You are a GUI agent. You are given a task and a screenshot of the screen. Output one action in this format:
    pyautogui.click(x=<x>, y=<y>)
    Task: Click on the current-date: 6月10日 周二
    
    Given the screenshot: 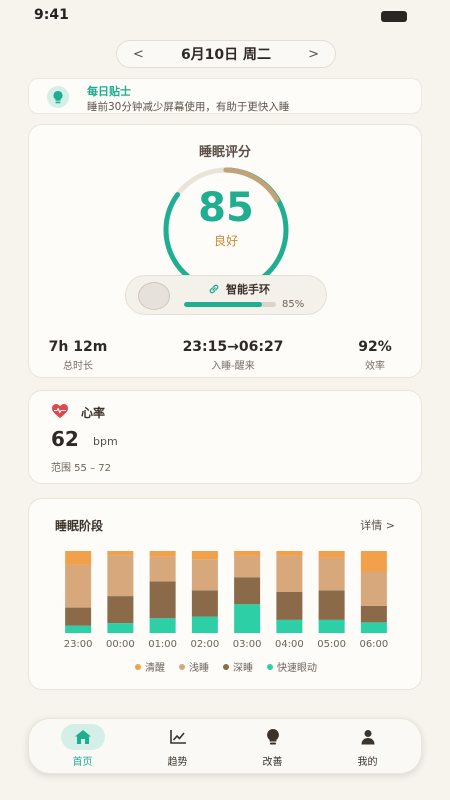 What is the action you would take?
    pyautogui.click(x=226, y=54)
    